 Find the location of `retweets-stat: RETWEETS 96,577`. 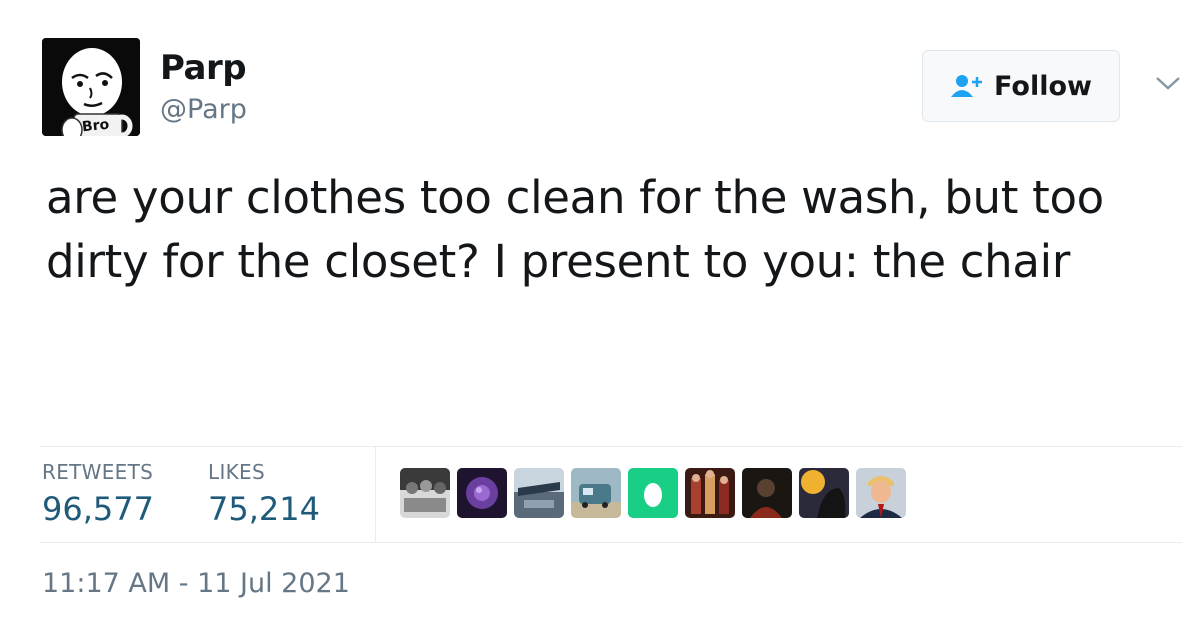

retweets-stat: RETWEETS 96,577 is located at coordinates (98, 494).